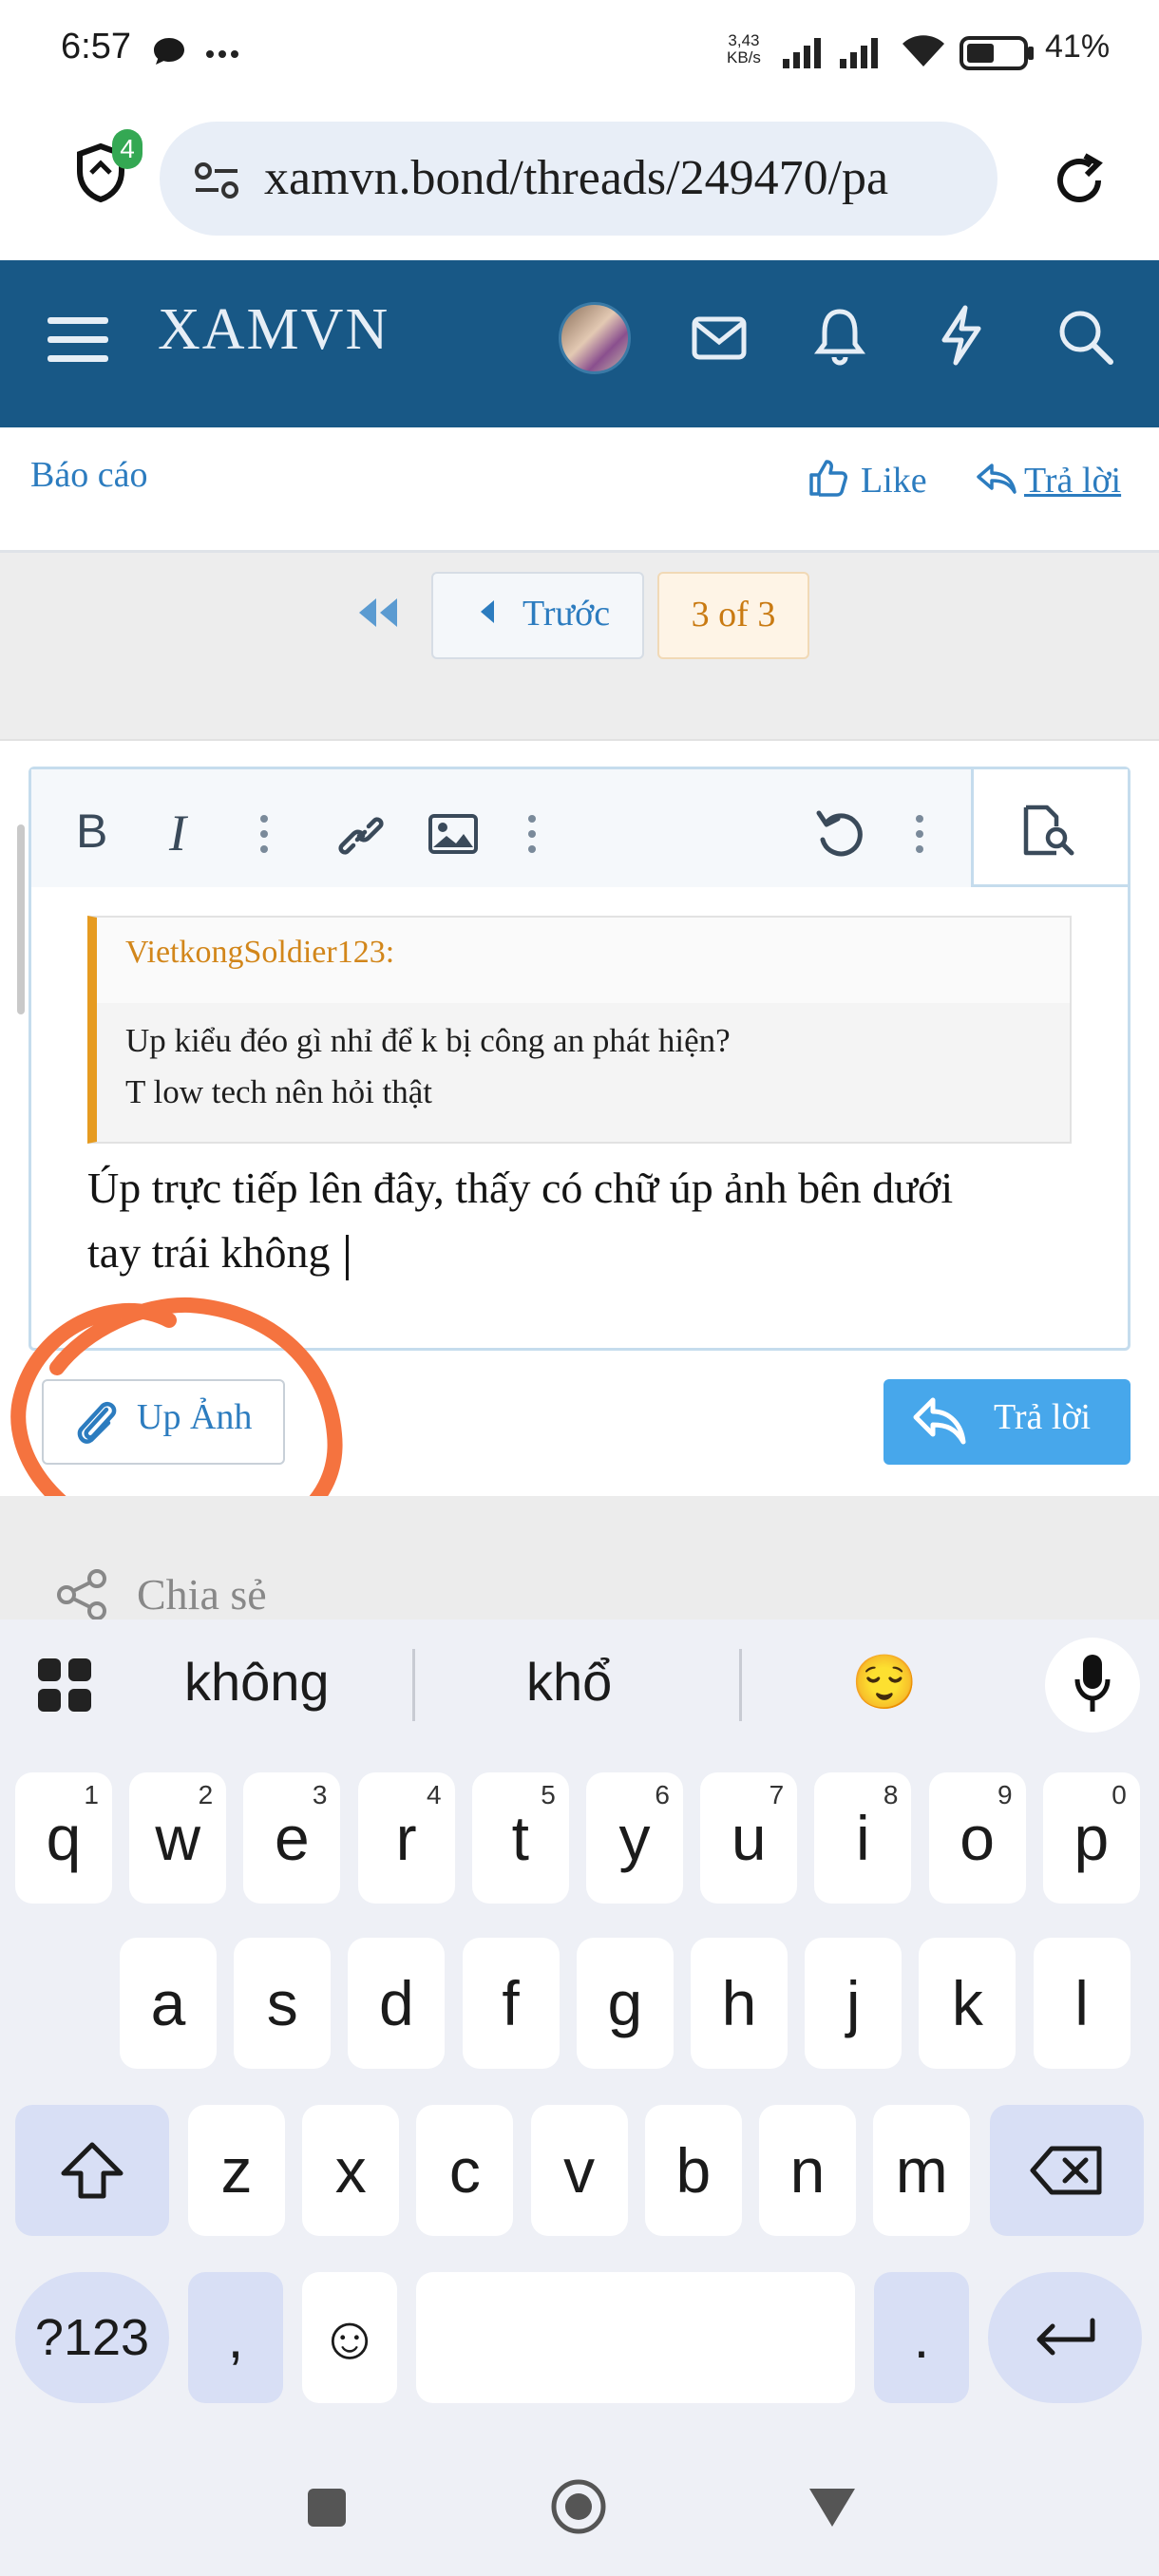 Image resolution: width=1159 pixels, height=2576 pixels. What do you see at coordinates (209, 1252) in the screenshot?
I see `message-line: tay trái không` at bounding box center [209, 1252].